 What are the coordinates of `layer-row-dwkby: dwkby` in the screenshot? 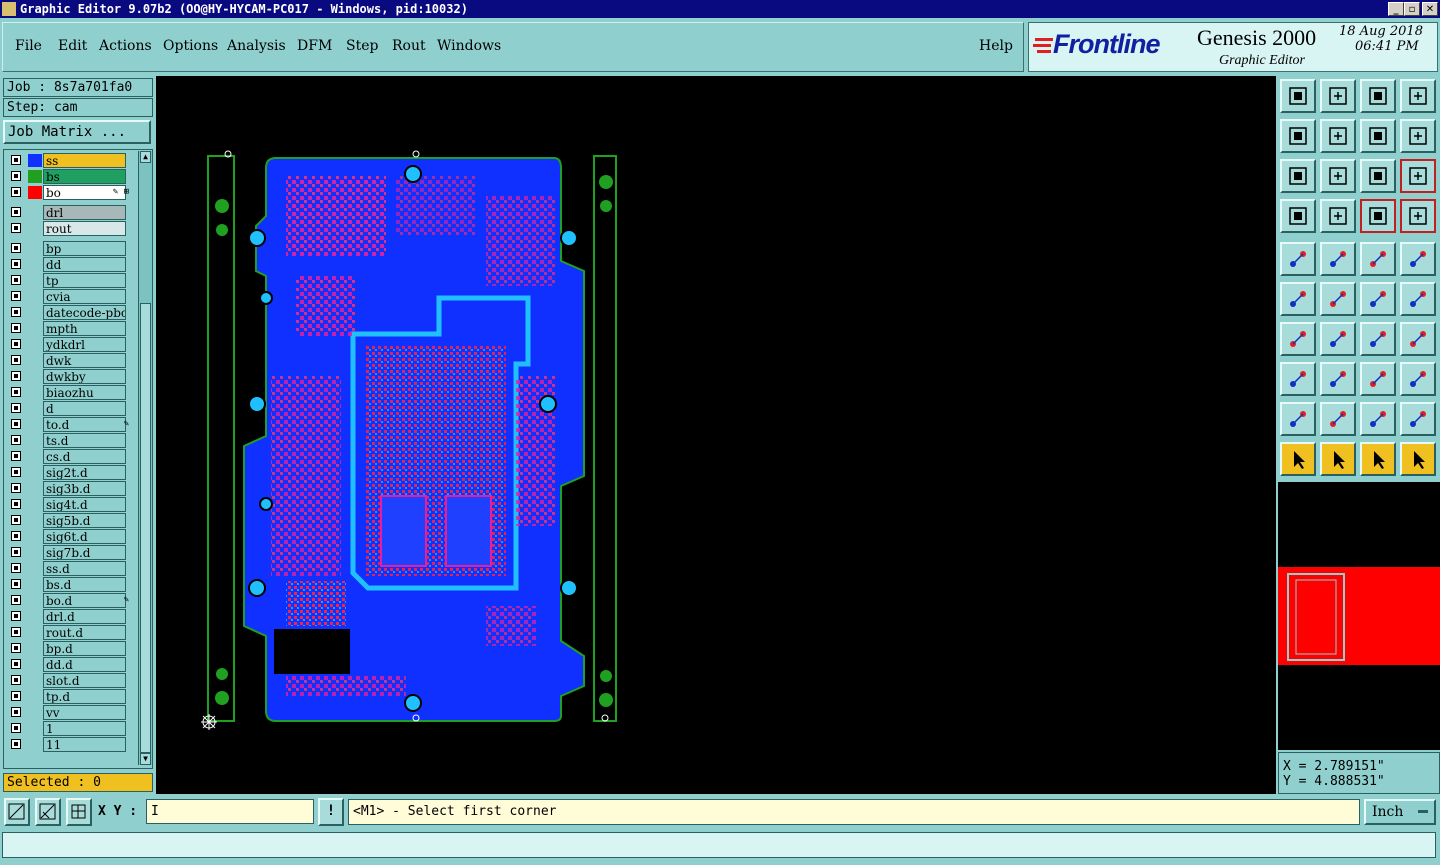 It's located at (68, 376).